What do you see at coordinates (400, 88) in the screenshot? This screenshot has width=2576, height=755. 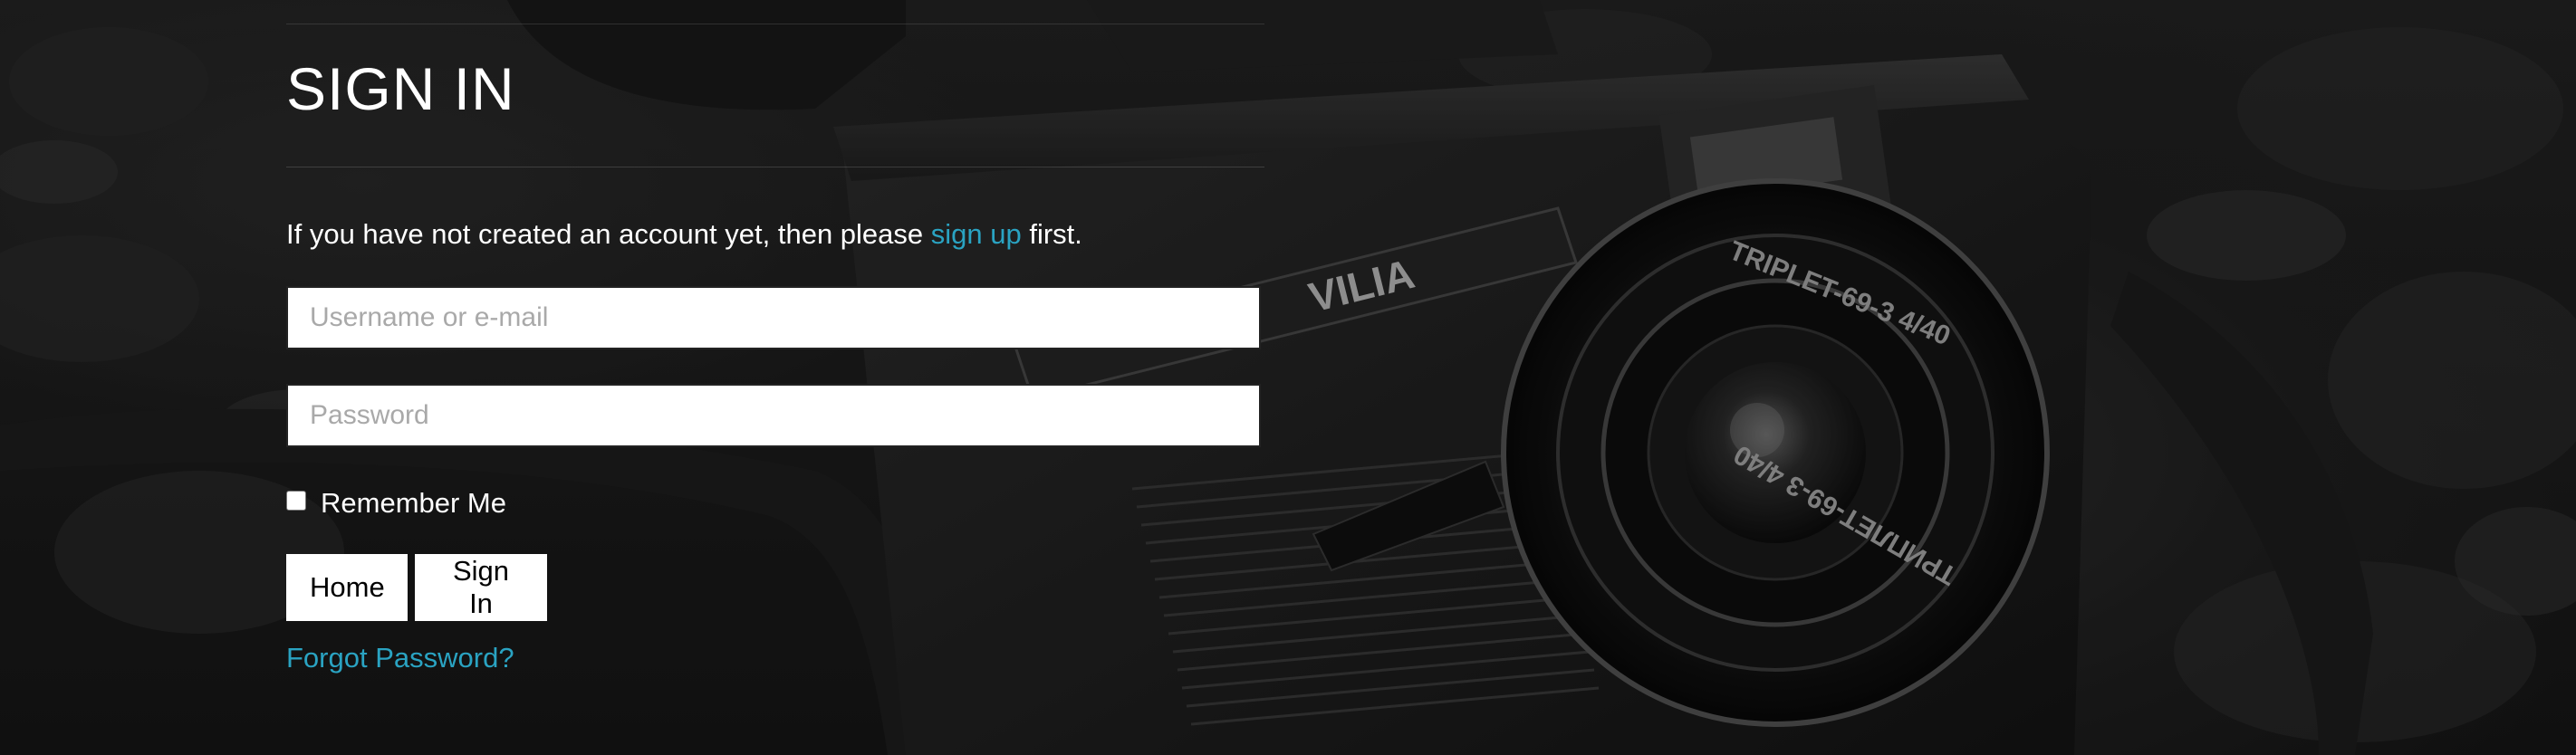 I see `page-title: SIGN IN` at bounding box center [400, 88].